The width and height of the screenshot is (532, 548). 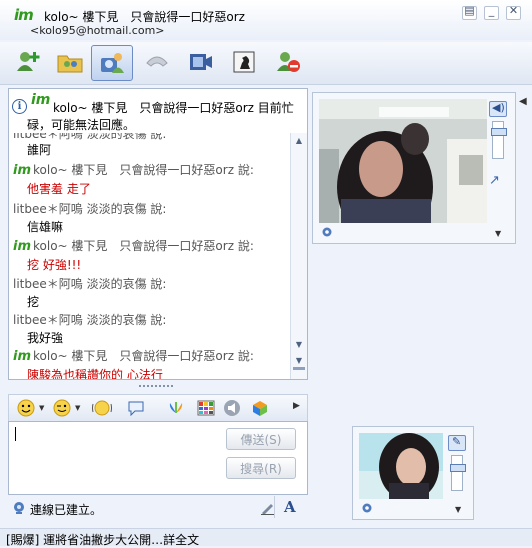 I want to click on chevron-right-icon: ▶, so click(x=296, y=406).